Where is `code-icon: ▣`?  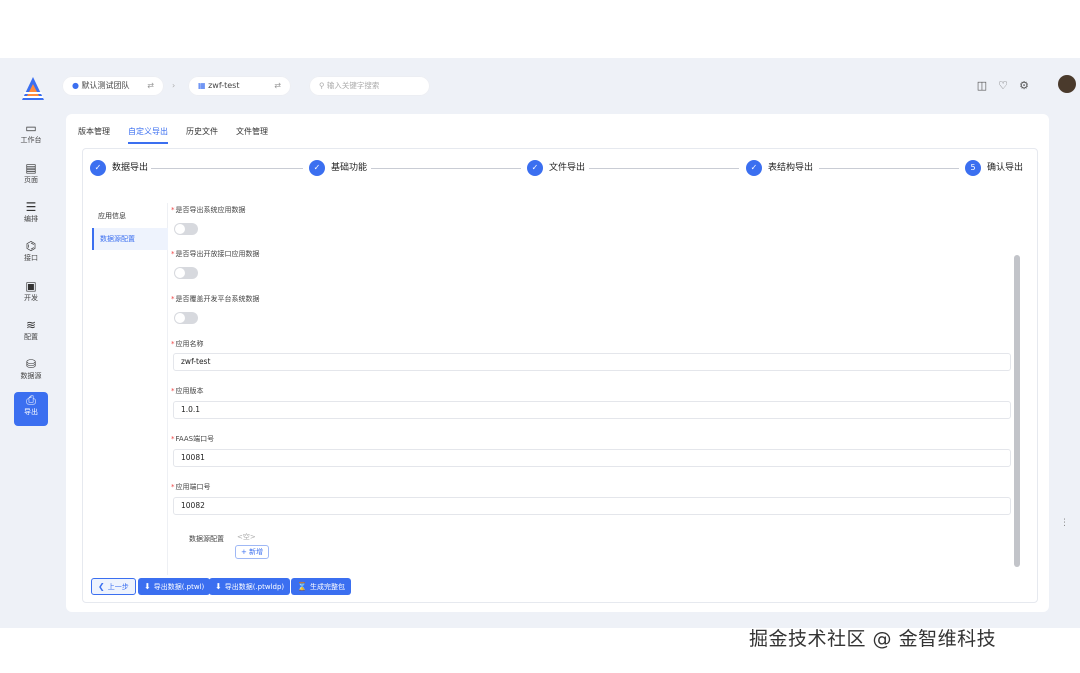 code-icon: ▣ is located at coordinates (31, 286).